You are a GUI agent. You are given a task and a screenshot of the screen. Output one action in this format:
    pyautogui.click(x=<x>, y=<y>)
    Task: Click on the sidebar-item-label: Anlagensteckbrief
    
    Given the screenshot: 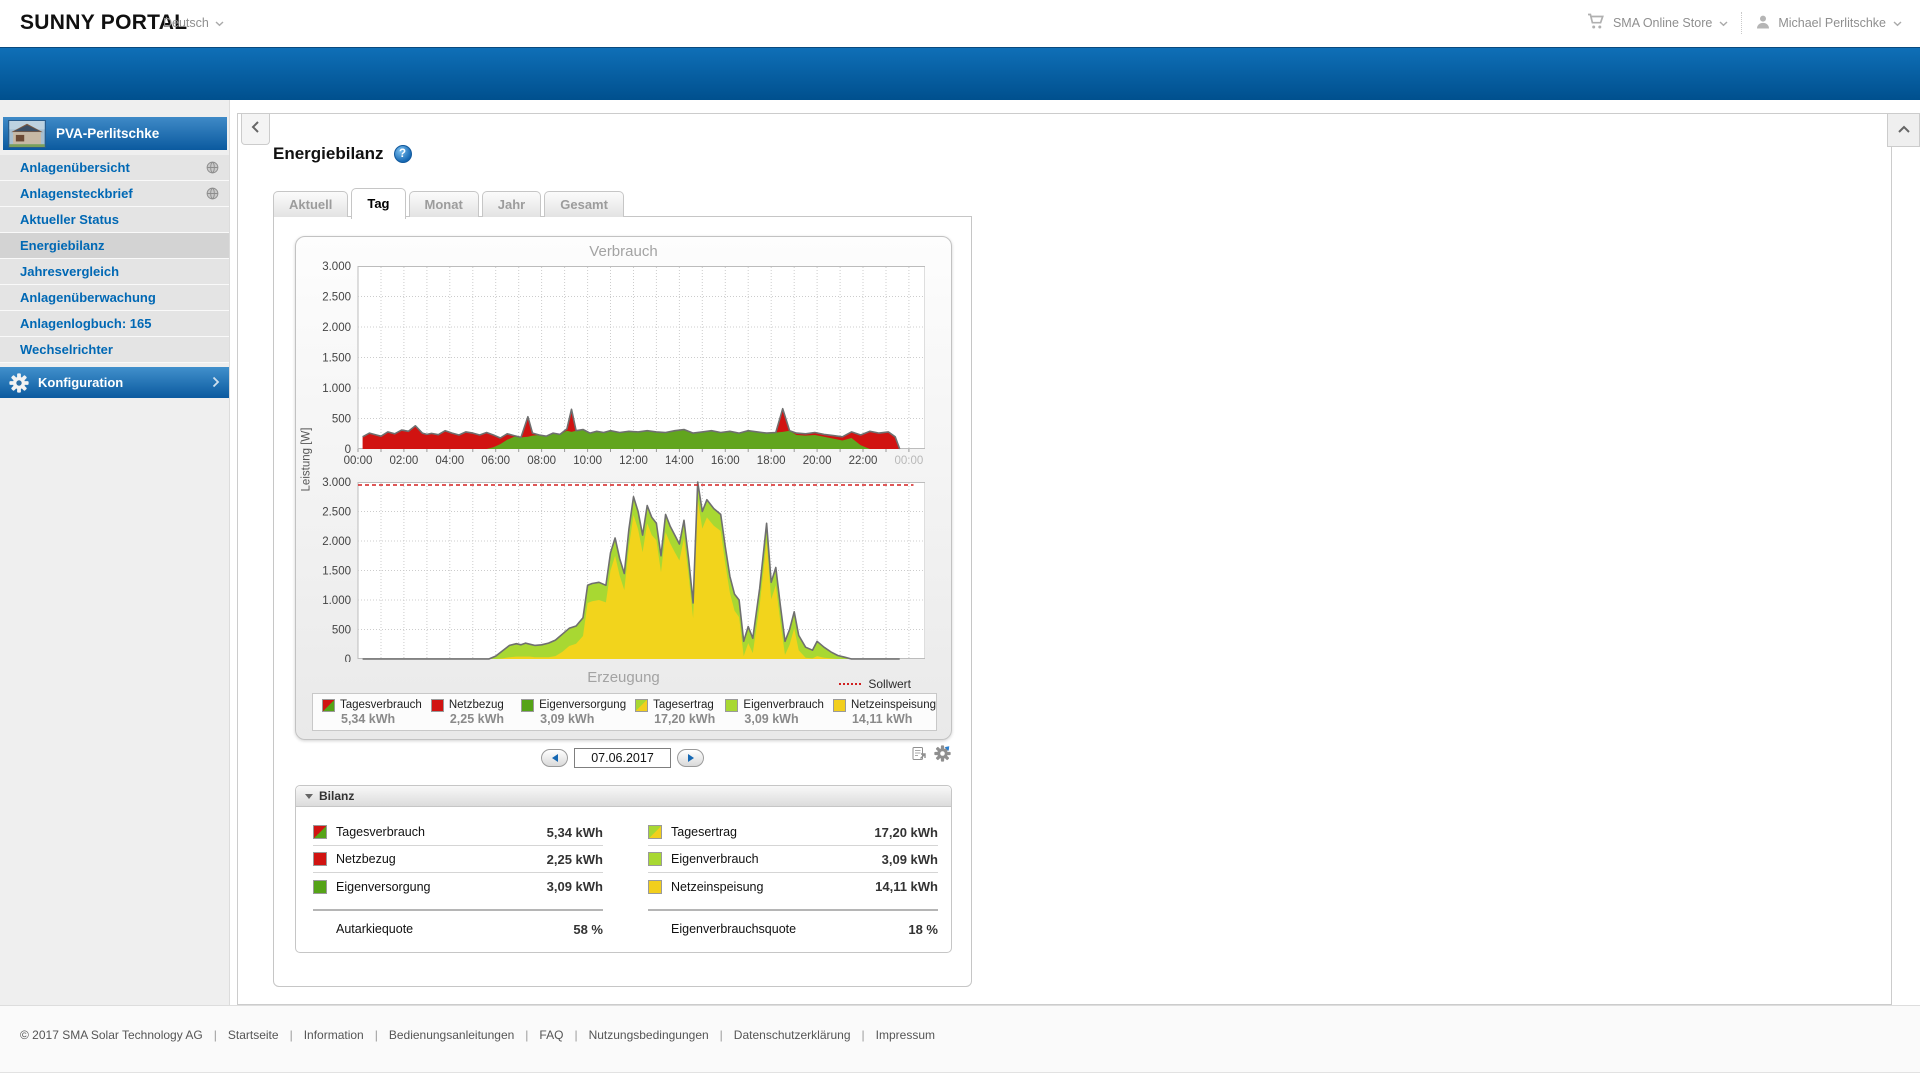 What is the action you would take?
    pyautogui.click(x=76, y=193)
    